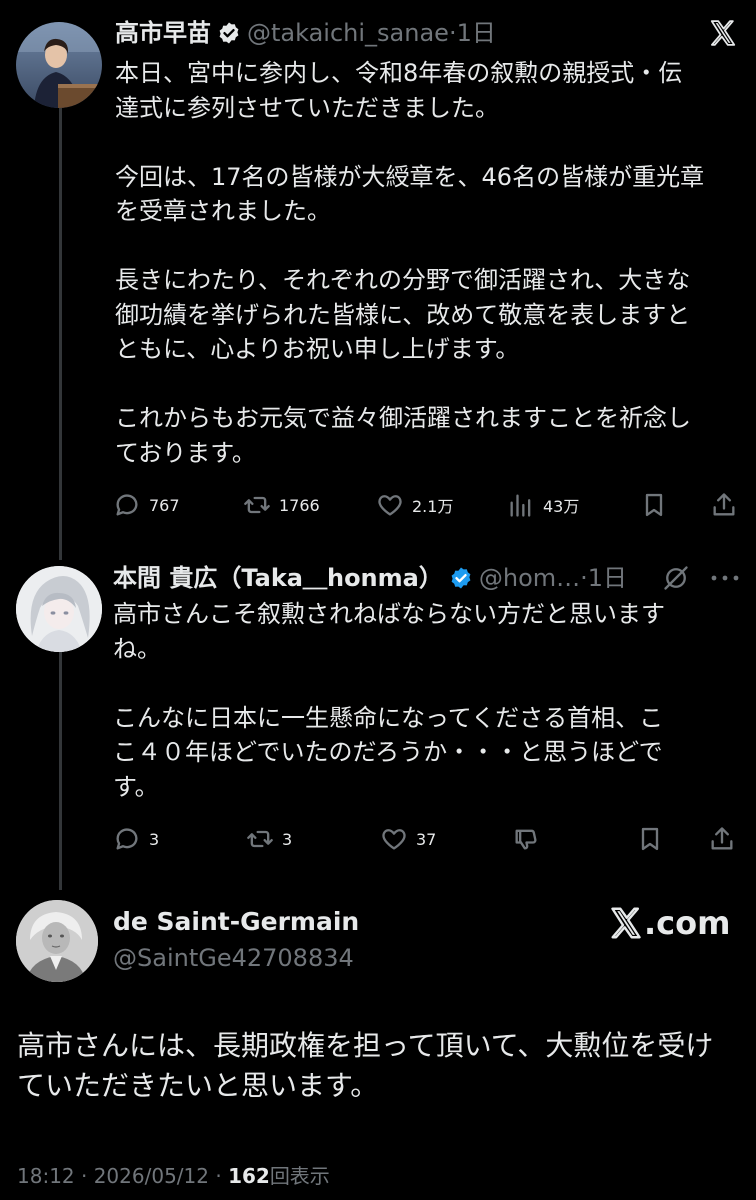  Describe the element at coordinates (520, 505) in the screenshot. I see `views-icon` at that location.